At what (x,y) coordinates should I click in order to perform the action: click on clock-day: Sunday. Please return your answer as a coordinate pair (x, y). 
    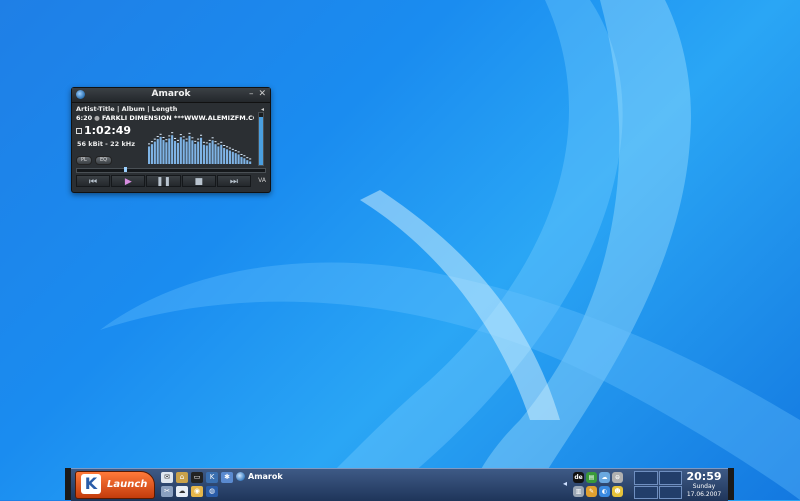
    Looking at the image, I should click on (704, 486).